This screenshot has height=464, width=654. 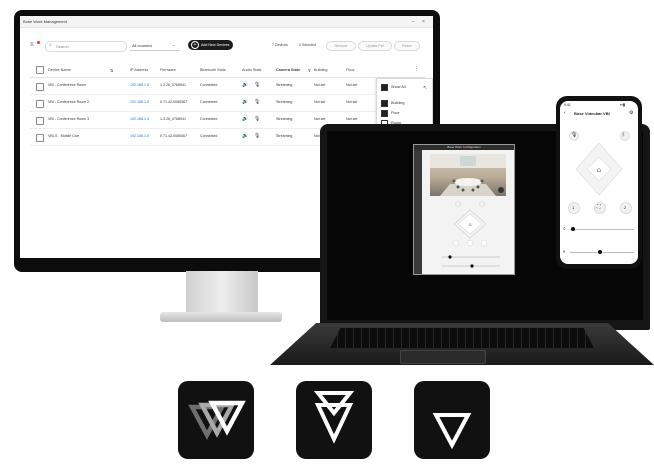 What do you see at coordinates (168, 70) in the screenshot?
I see `column-firmware: Firmware` at bounding box center [168, 70].